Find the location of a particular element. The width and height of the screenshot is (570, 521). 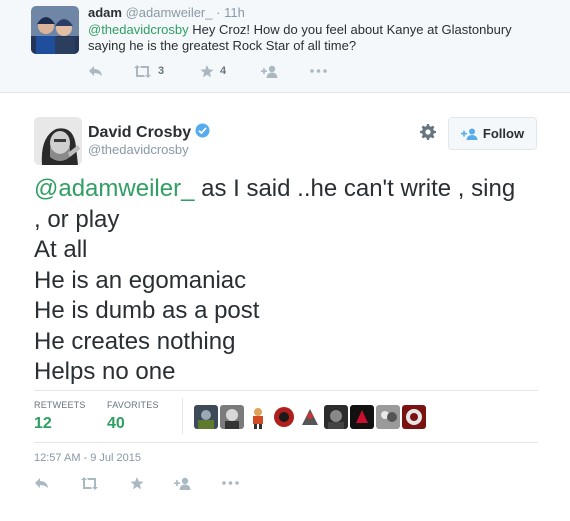

favorite-button: 4 is located at coordinates (213, 71).